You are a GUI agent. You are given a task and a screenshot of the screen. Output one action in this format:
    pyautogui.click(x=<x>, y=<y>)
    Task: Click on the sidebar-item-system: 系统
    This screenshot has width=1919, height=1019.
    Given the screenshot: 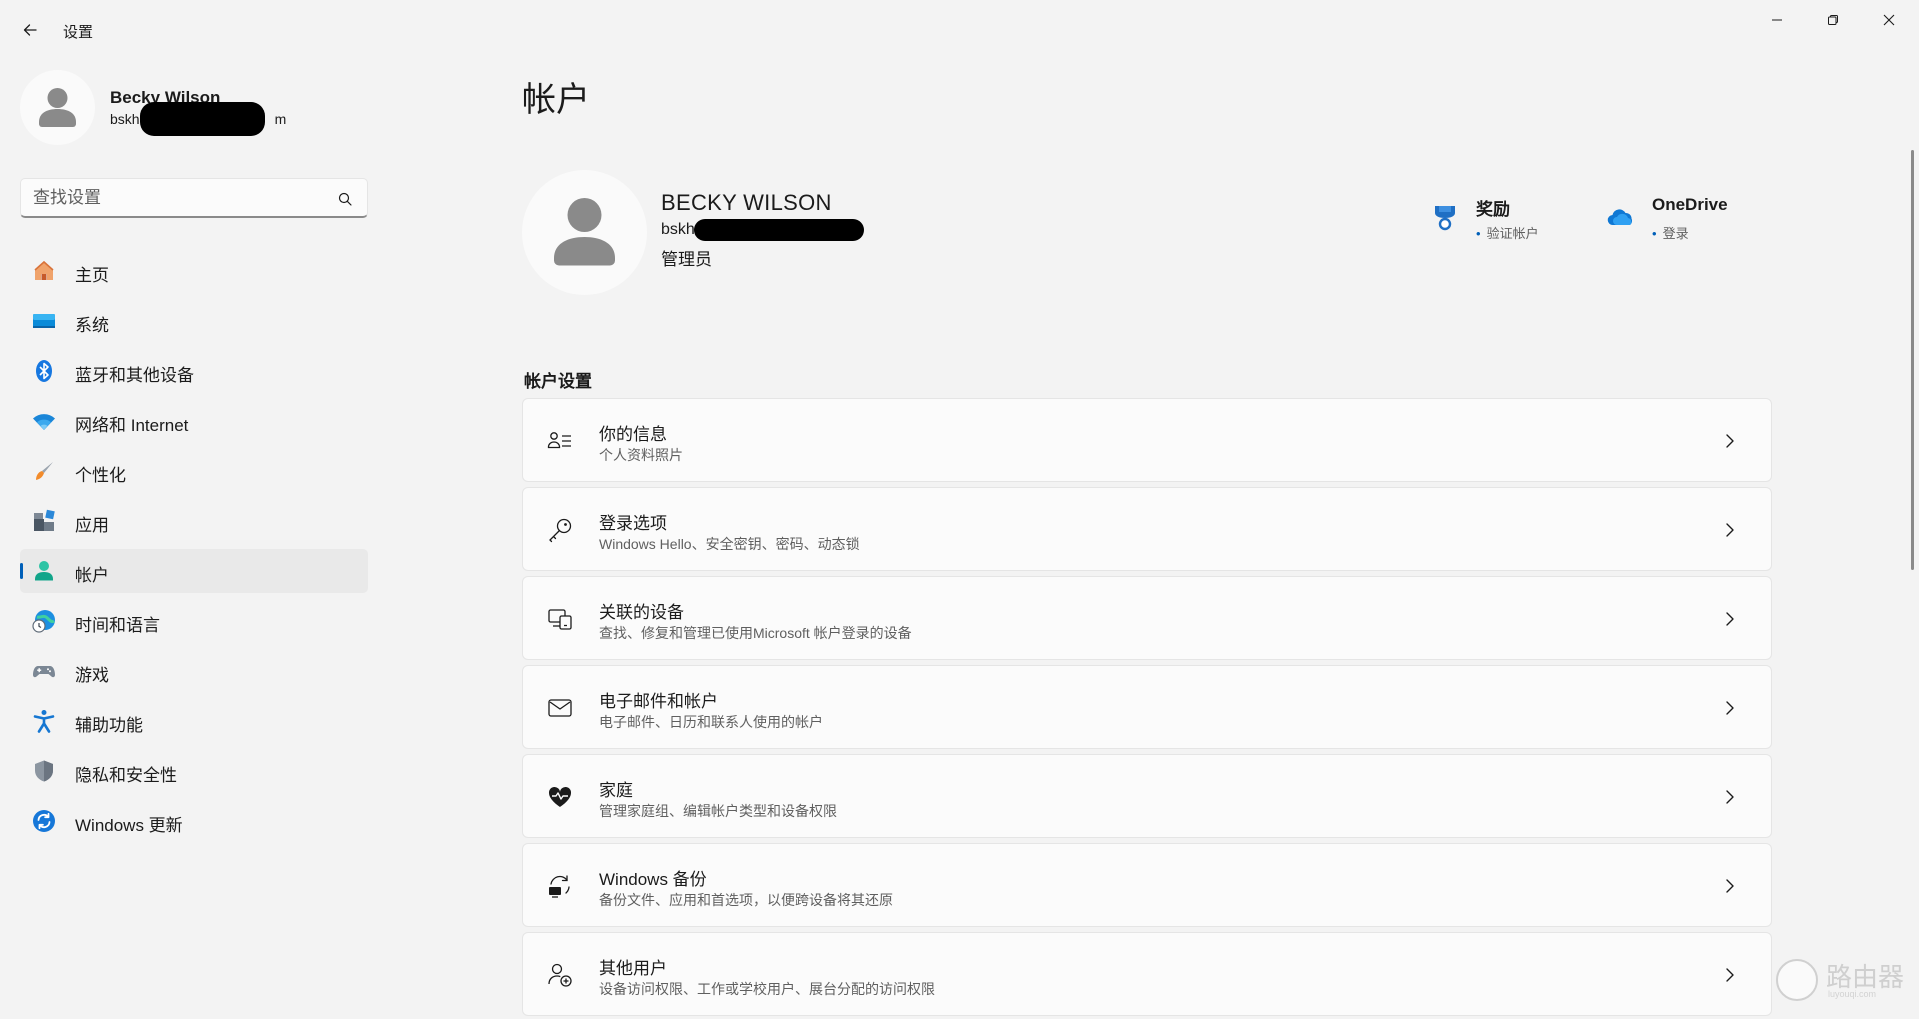 What is the action you would take?
    pyautogui.click(x=194, y=321)
    